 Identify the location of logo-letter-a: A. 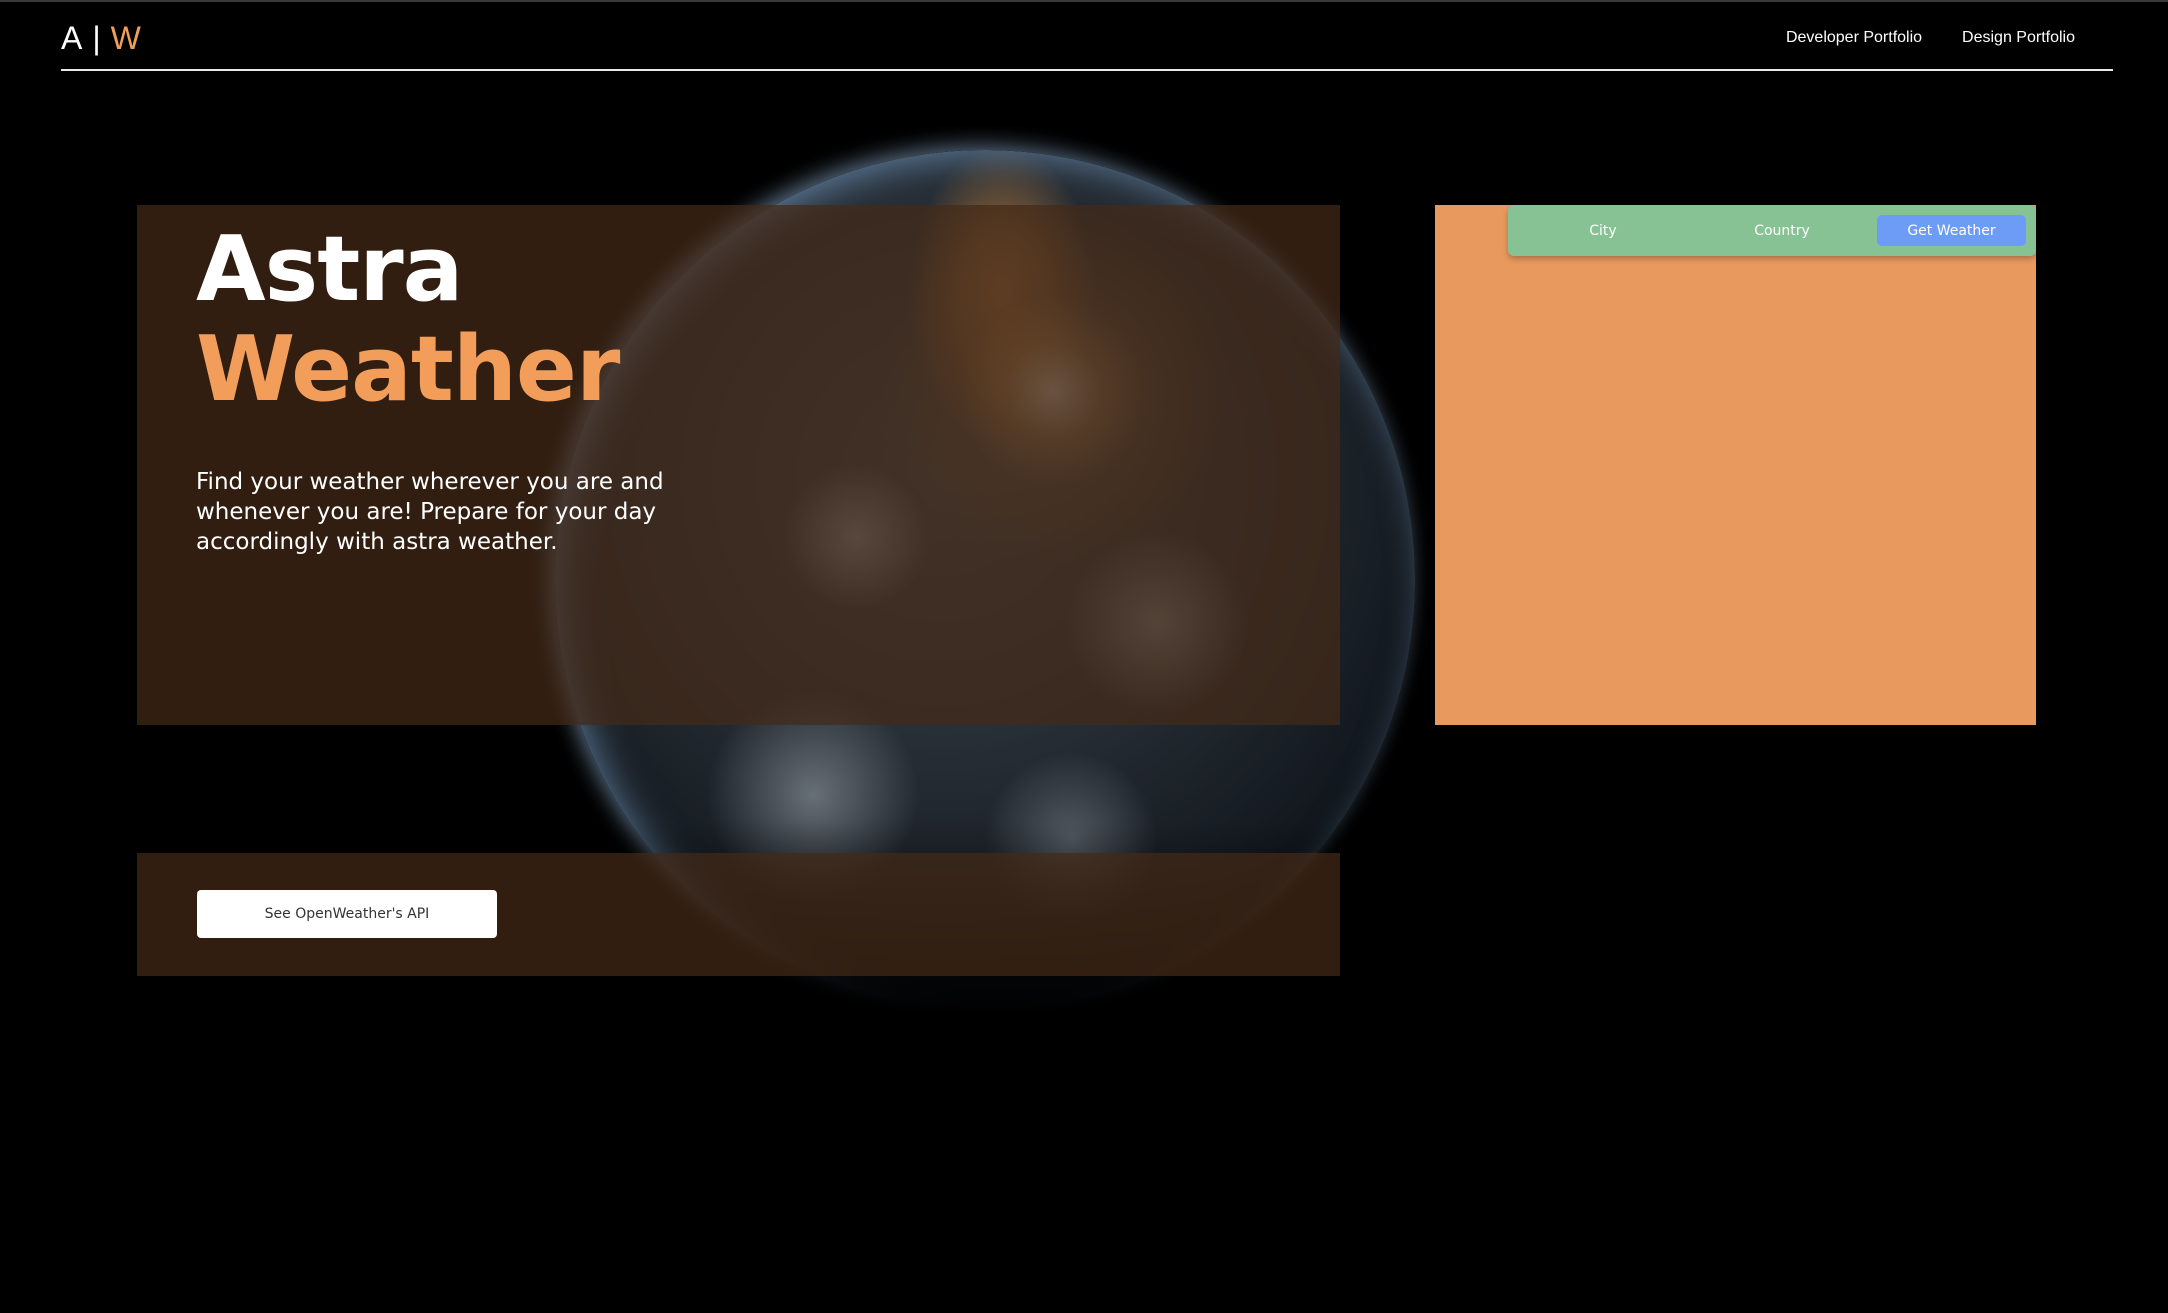
(73, 38).